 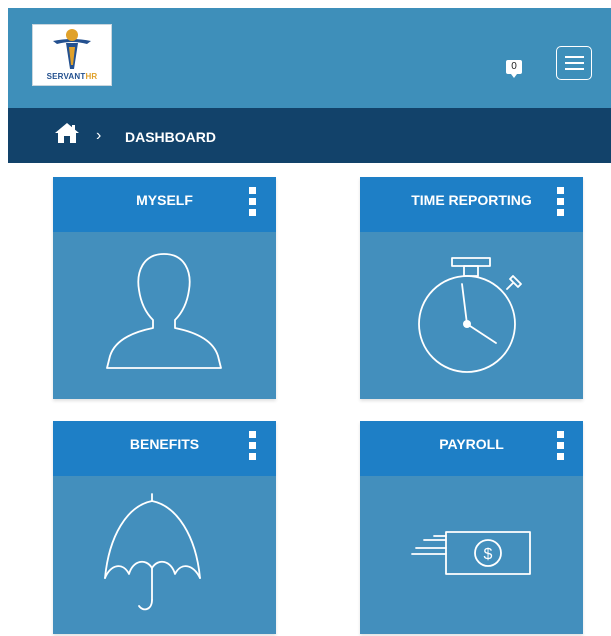 I want to click on breadcrumb-current: DASHBOARD, so click(x=170, y=137).